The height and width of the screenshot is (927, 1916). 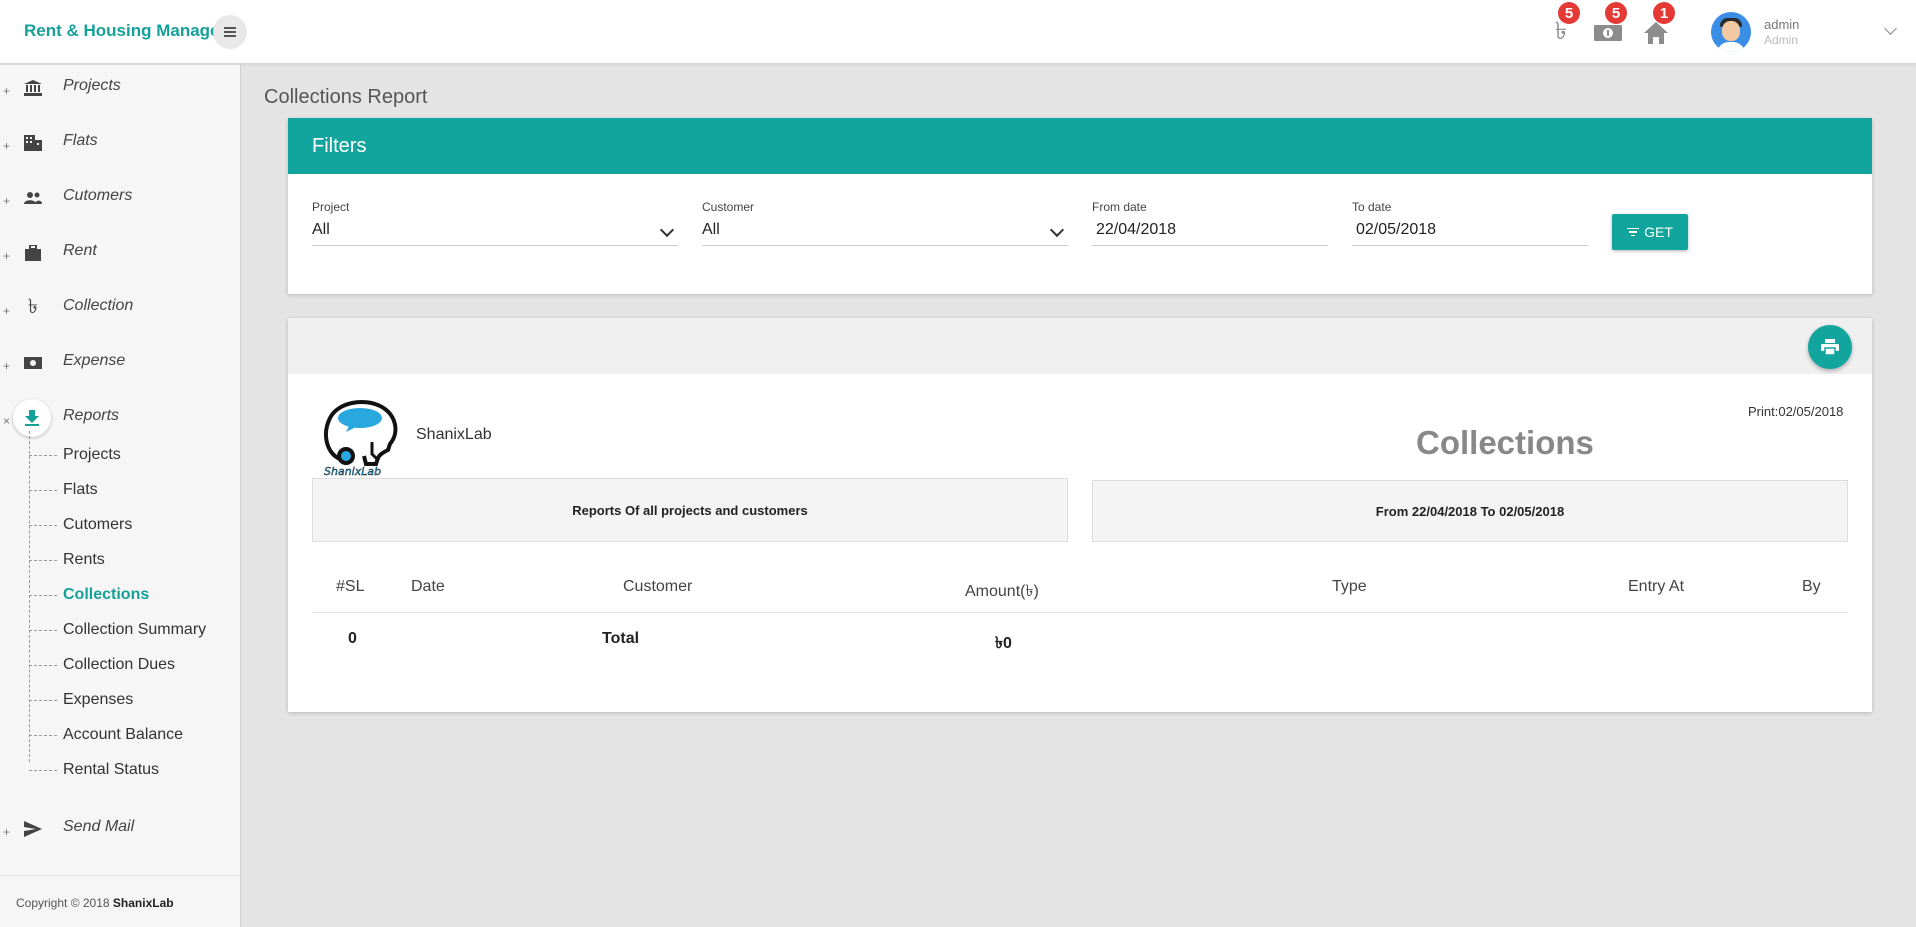 What do you see at coordinates (352, 638) in the screenshot?
I see `total-count: 0` at bounding box center [352, 638].